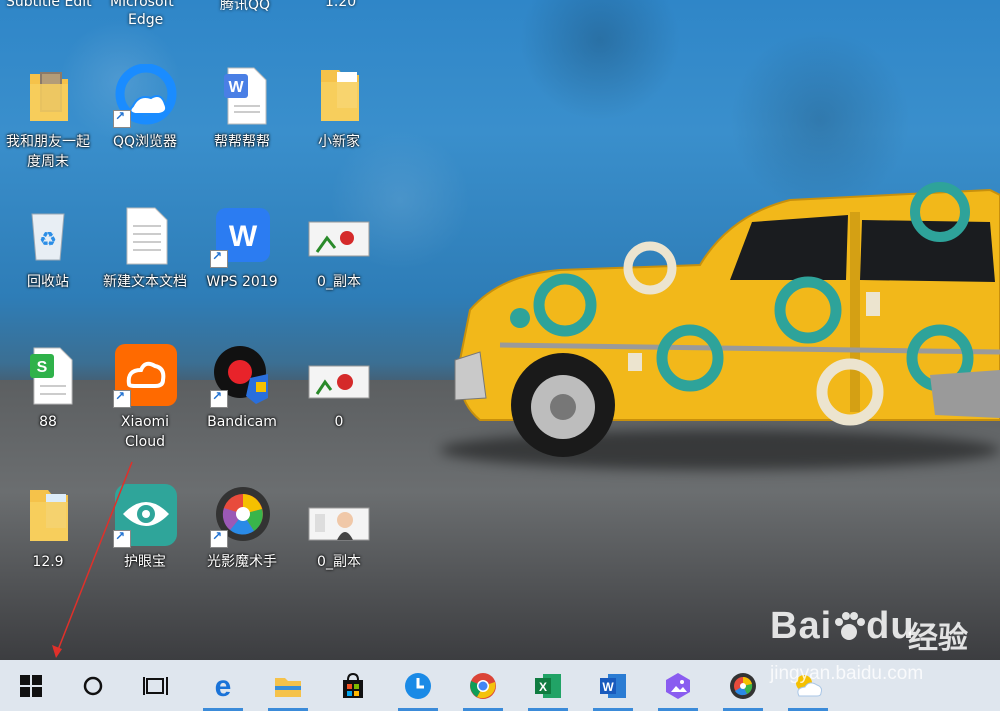  Describe the element at coordinates (48, 422) in the screenshot. I see `desktop-icon-label: 88` at that location.